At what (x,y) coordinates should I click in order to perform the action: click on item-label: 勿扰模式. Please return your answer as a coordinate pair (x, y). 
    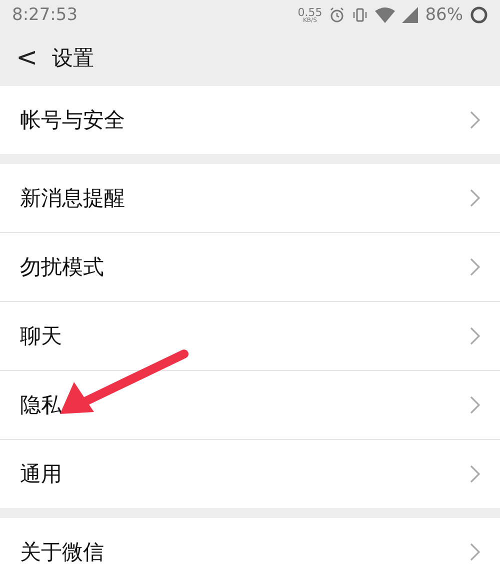
    Looking at the image, I should click on (62, 267).